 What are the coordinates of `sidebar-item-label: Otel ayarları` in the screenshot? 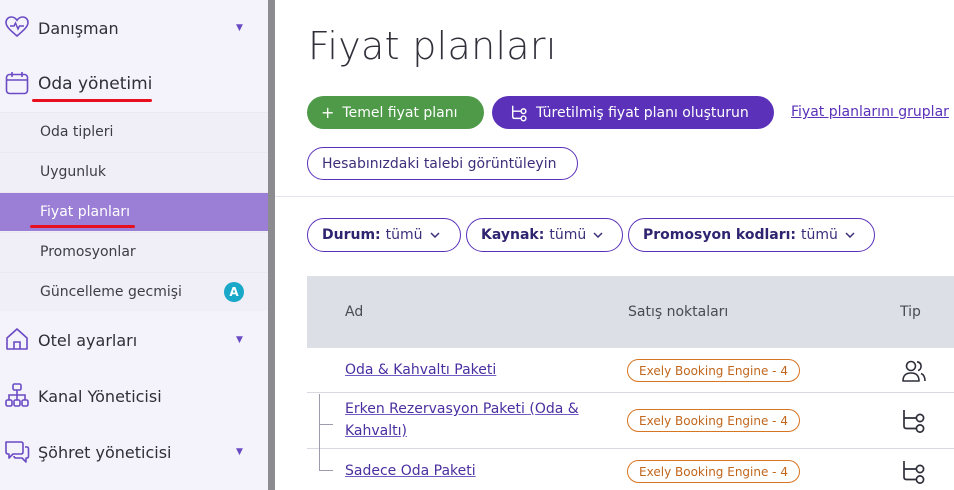 It's located at (88, 340).